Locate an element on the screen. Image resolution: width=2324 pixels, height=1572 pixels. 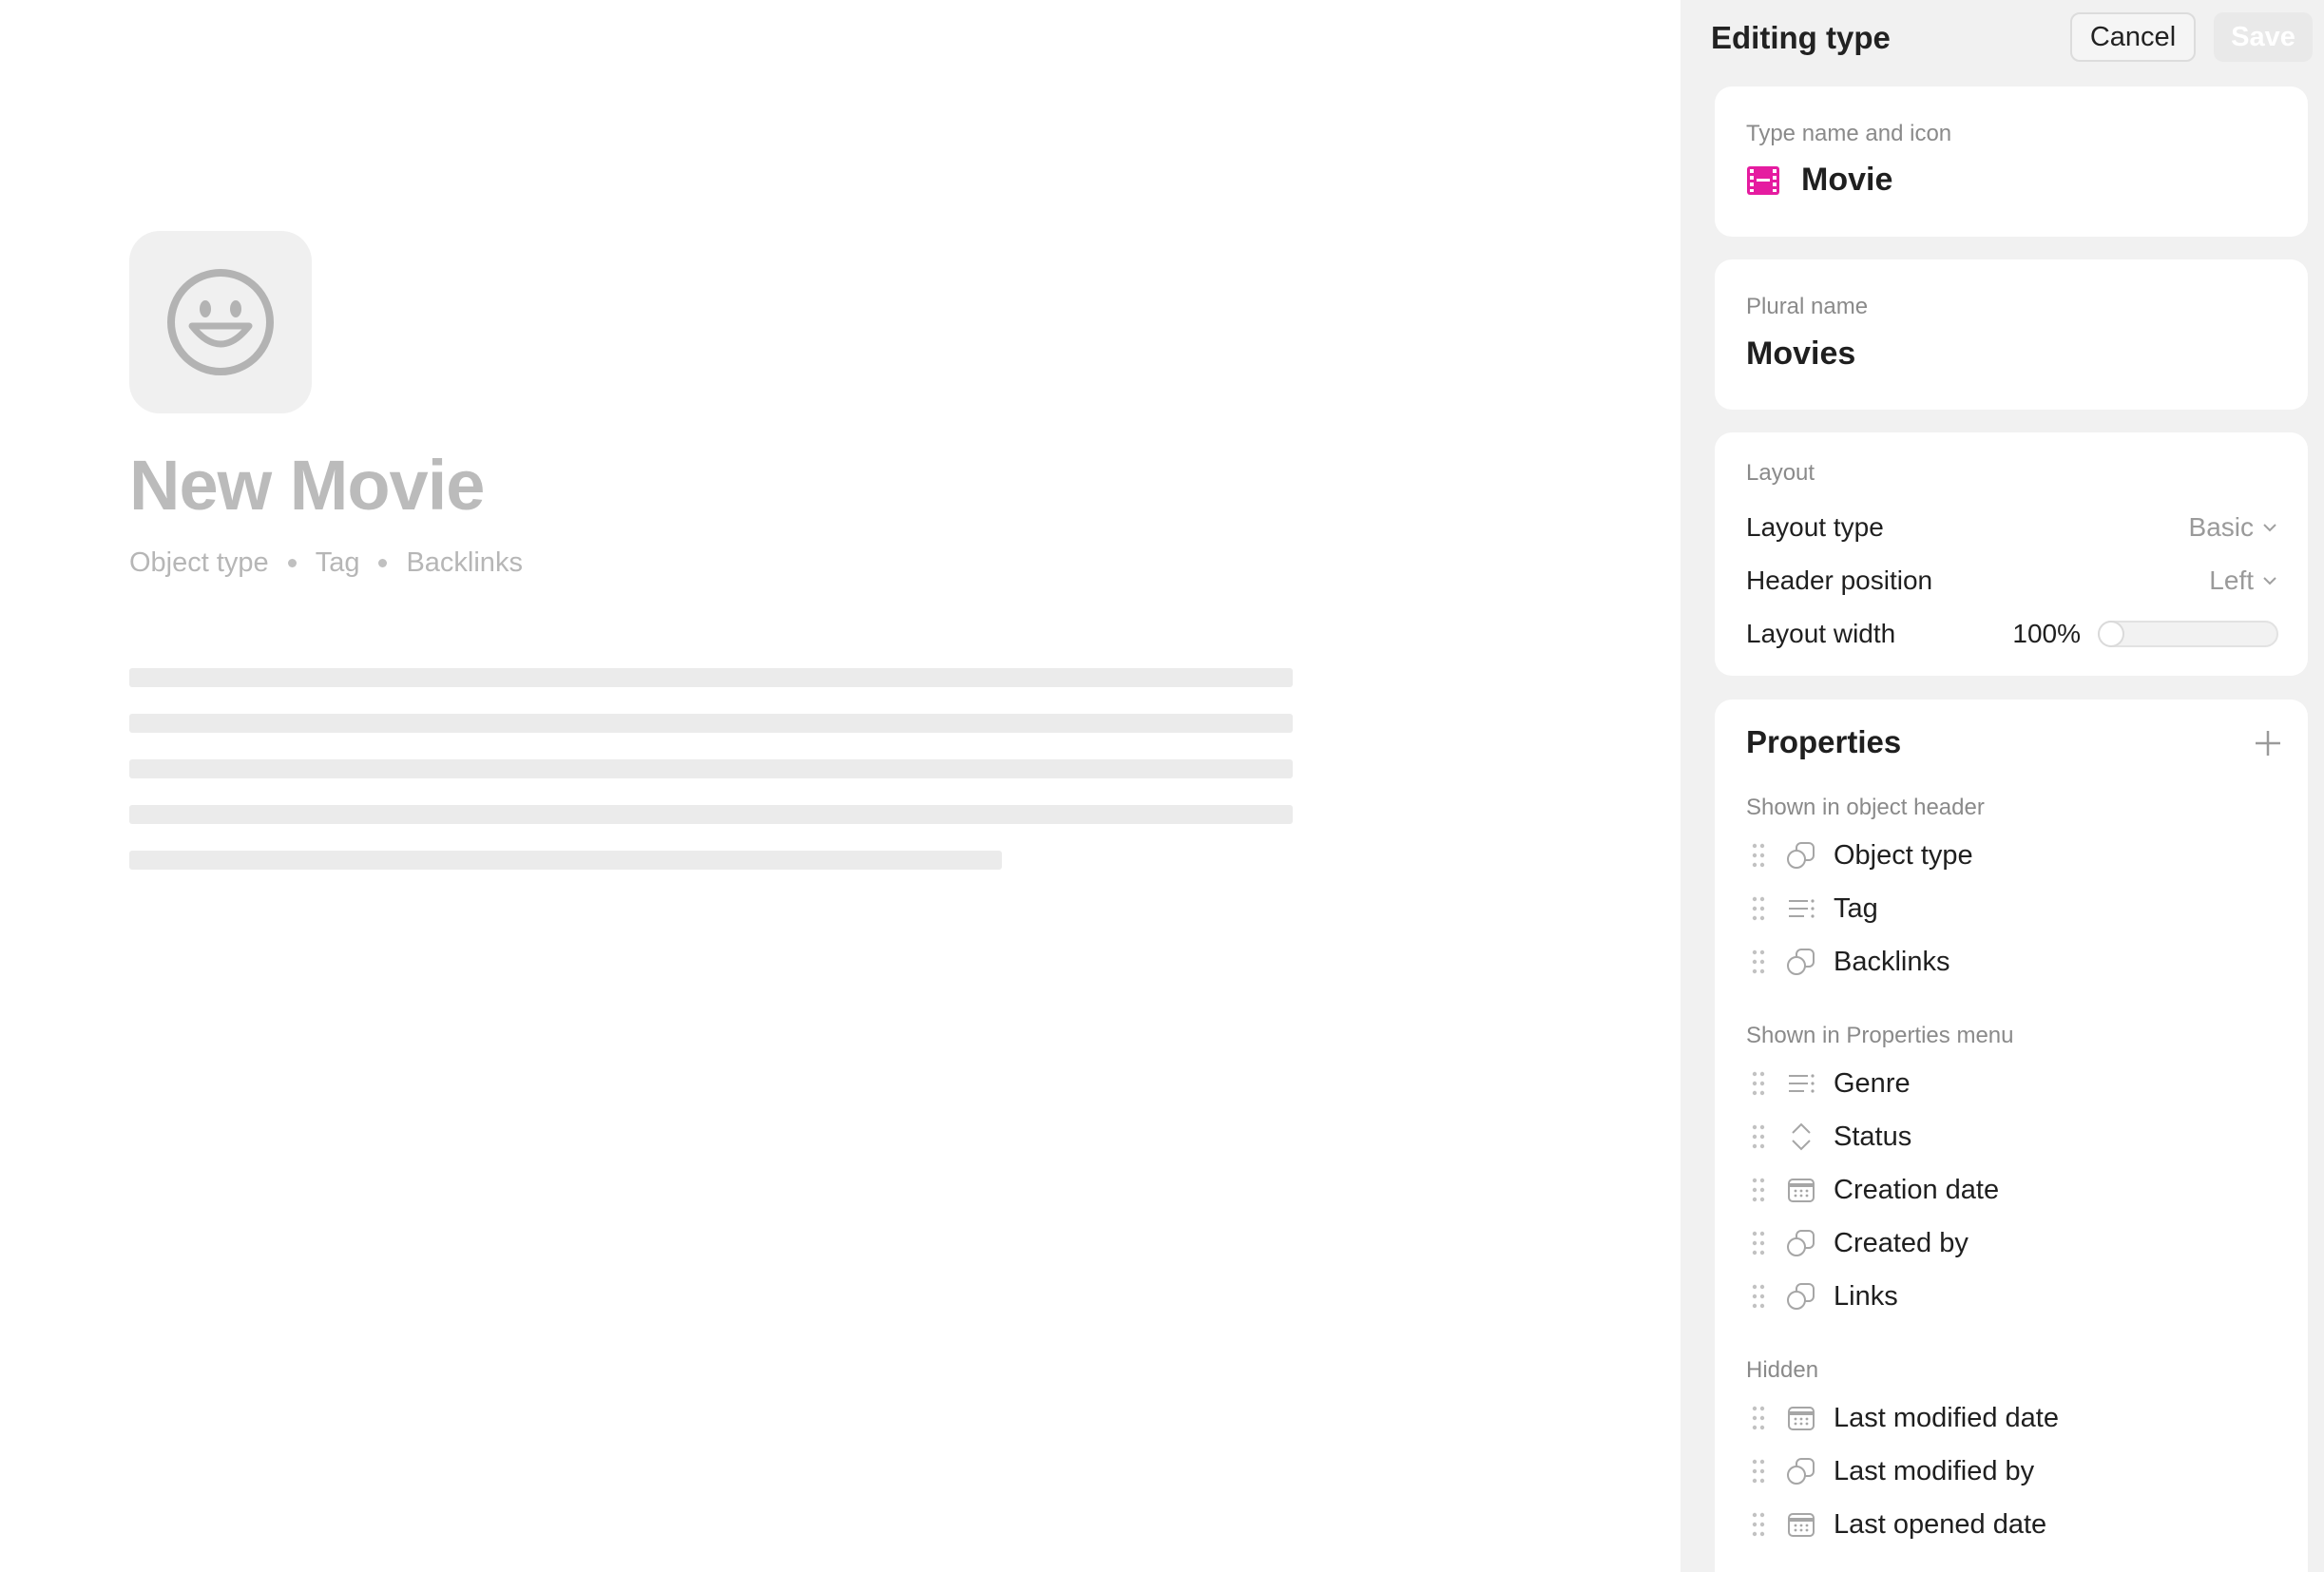
property-row: Object type is located at coordinates (1860, 855).